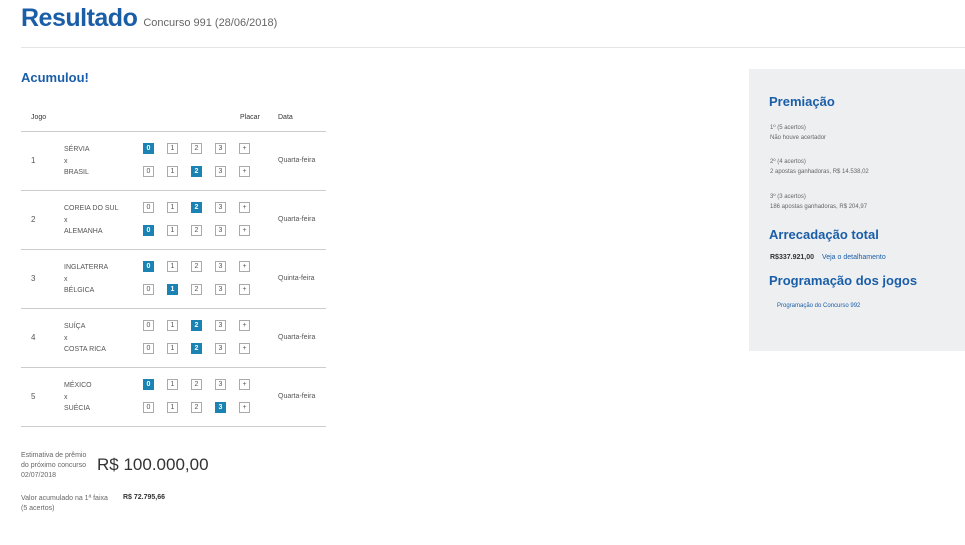 The image size is (965, 545). Describe the element at coordinates (39, 117) in the screenshot. I see `header-jogo: Jogo` at that location.